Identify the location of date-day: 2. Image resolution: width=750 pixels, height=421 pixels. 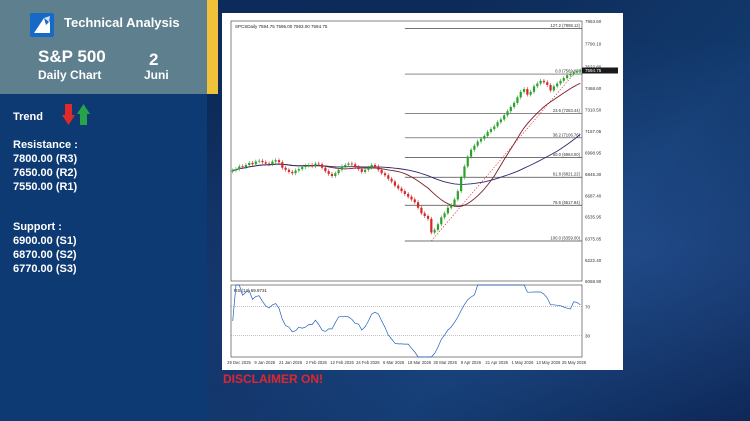
(154, 59).